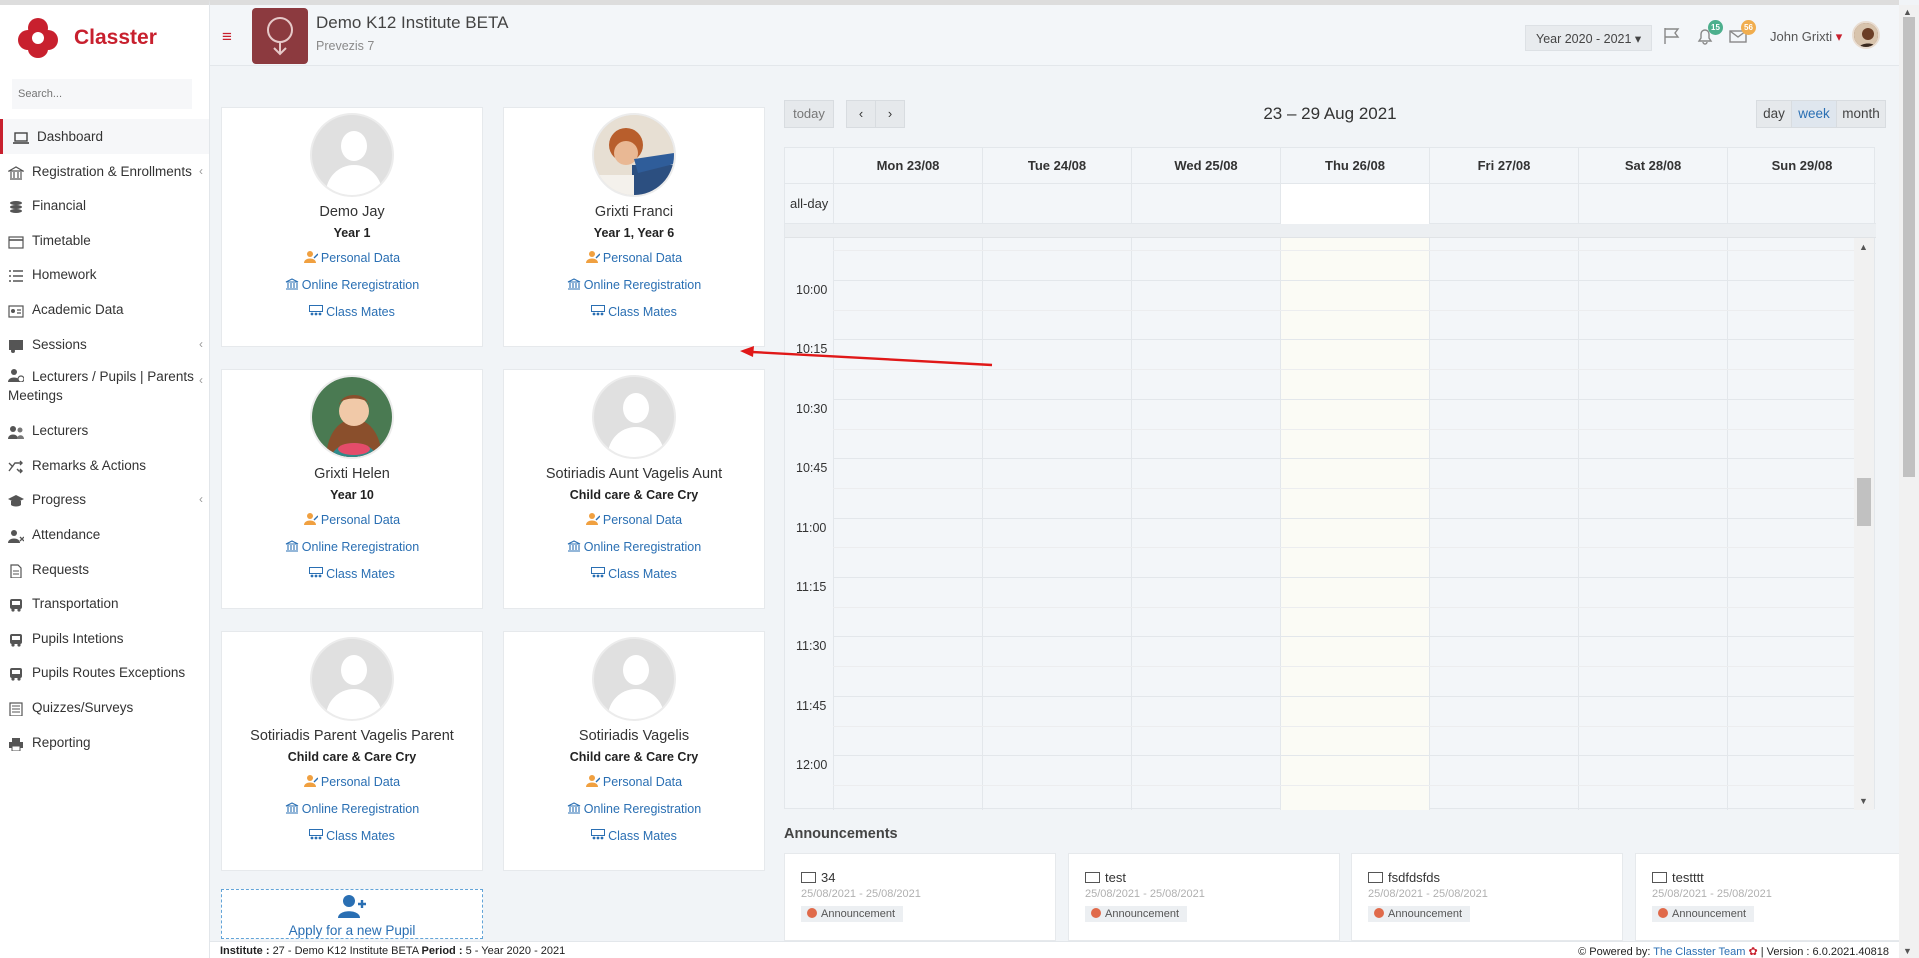  I want to click on search-input, so click(102, 94).